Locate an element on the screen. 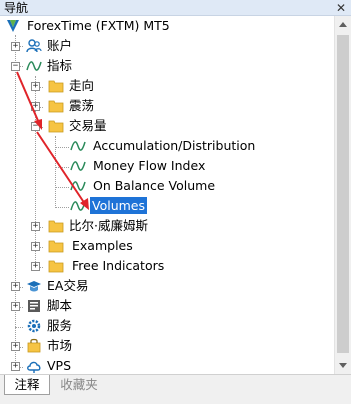 Image resolution: width=351 pixels, height=404 pixels. tree-label-indicators: 指标 is located at coordinates (60, 65).